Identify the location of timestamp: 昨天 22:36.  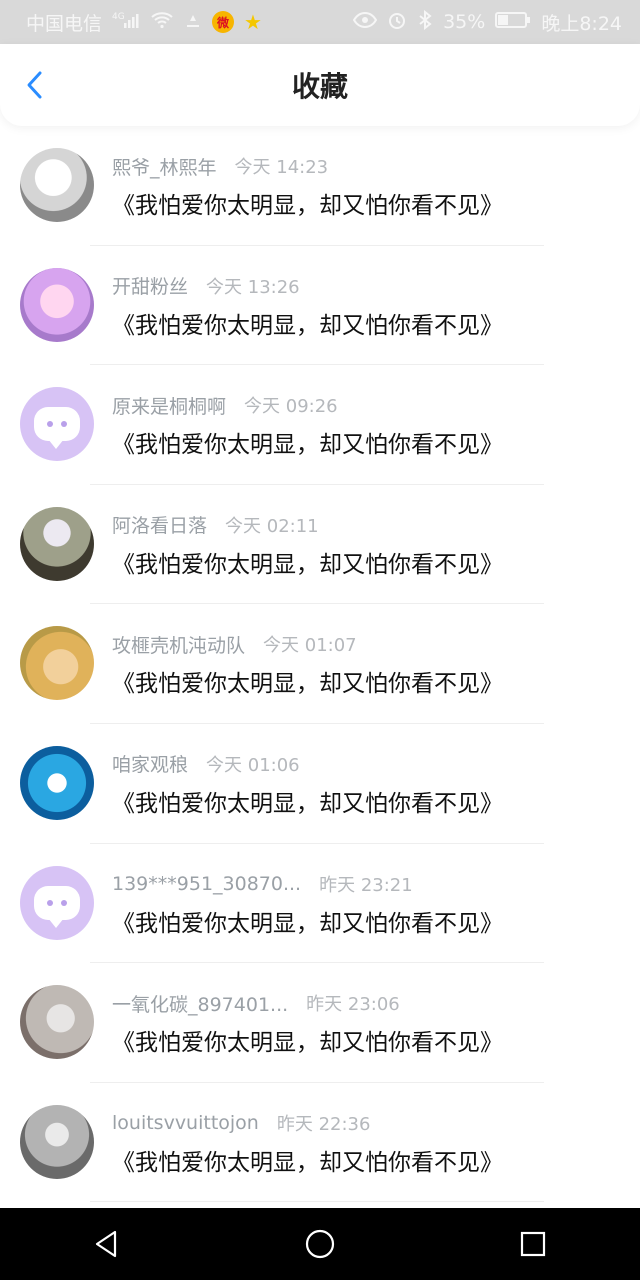
(323, 1124).